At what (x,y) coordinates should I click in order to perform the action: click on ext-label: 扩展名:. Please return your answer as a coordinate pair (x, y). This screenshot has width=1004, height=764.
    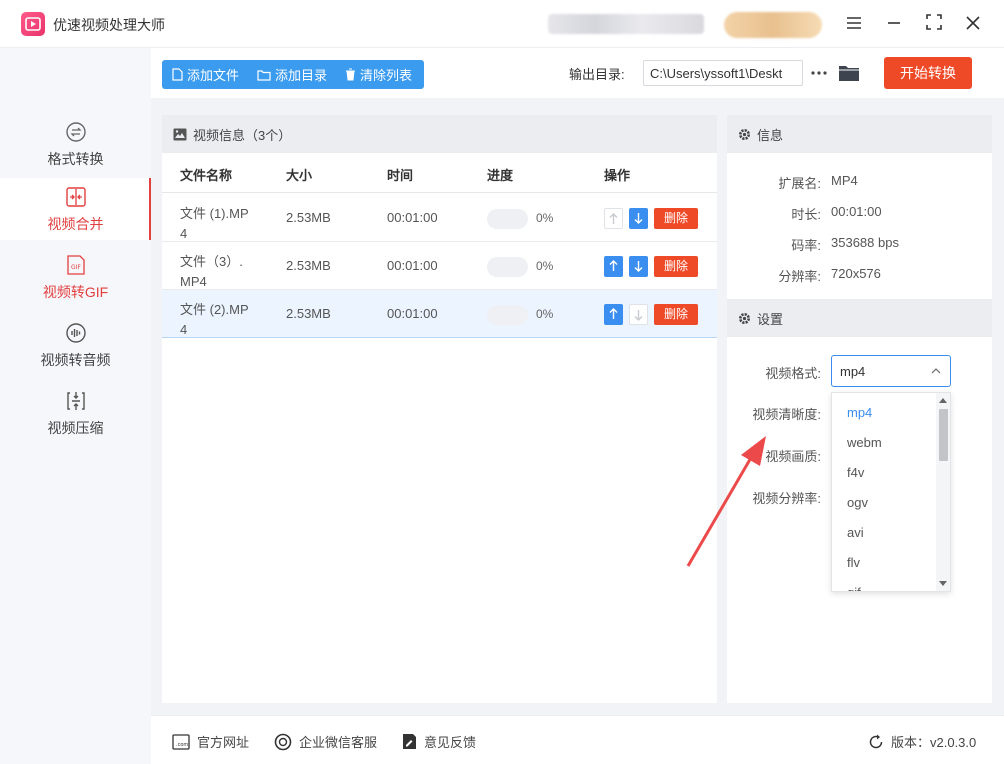
    Looking at the image, I should click on (799, 183).